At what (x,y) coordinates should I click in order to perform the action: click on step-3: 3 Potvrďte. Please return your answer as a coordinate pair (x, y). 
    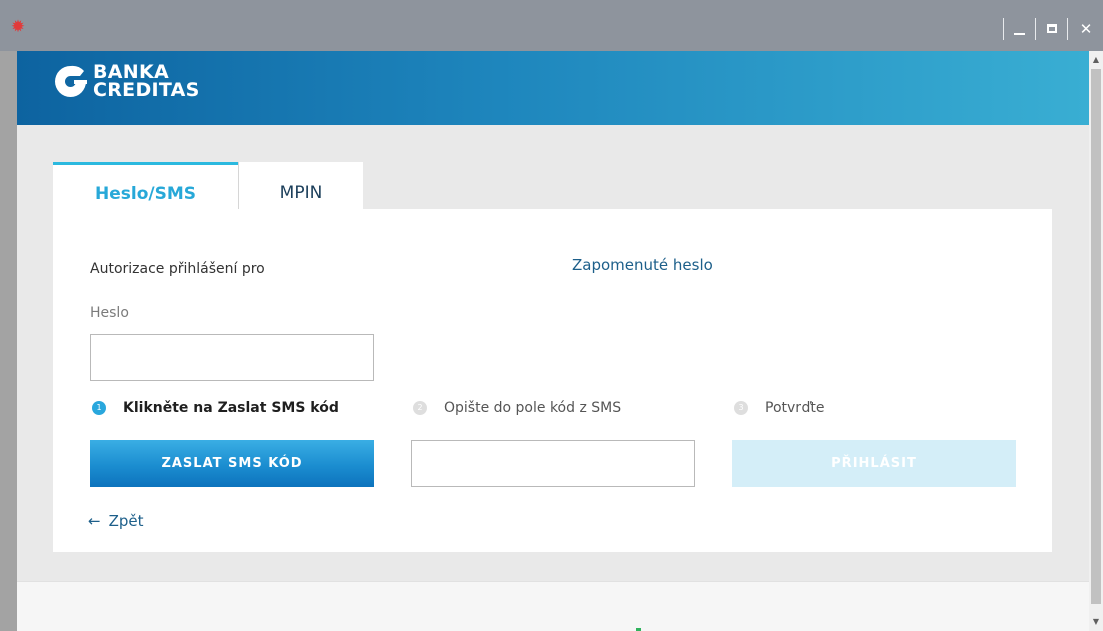
    Looking at the image, I should click on (779, 408).